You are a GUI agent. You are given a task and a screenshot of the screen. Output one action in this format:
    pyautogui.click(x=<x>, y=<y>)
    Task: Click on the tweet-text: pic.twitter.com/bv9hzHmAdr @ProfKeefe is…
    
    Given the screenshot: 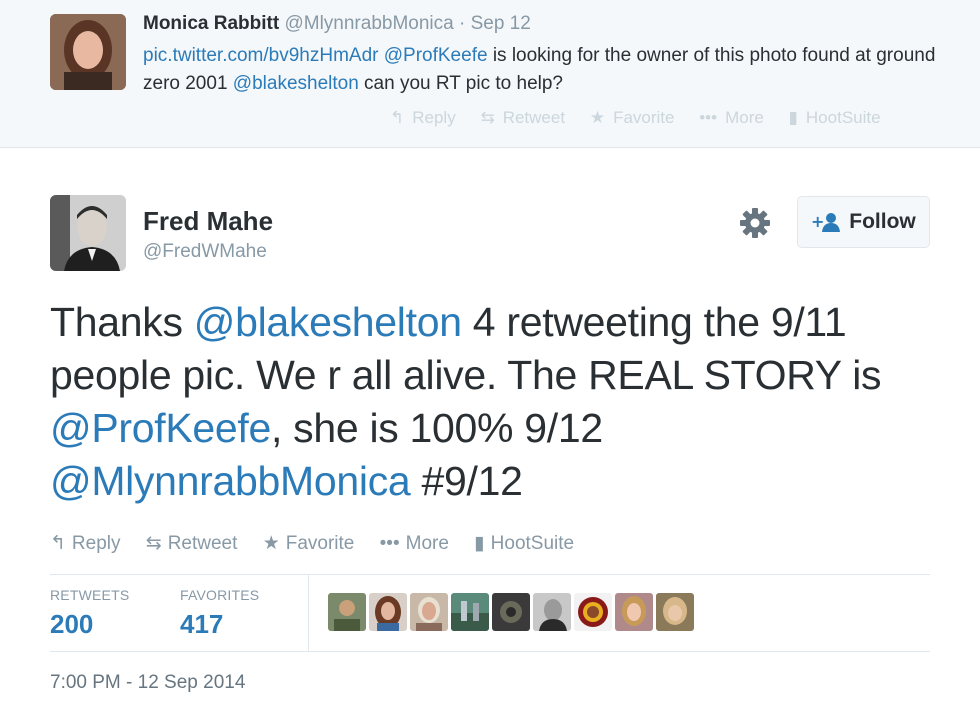 What is the action you would take?
    pyautogui.click(x=543, y=70)
    